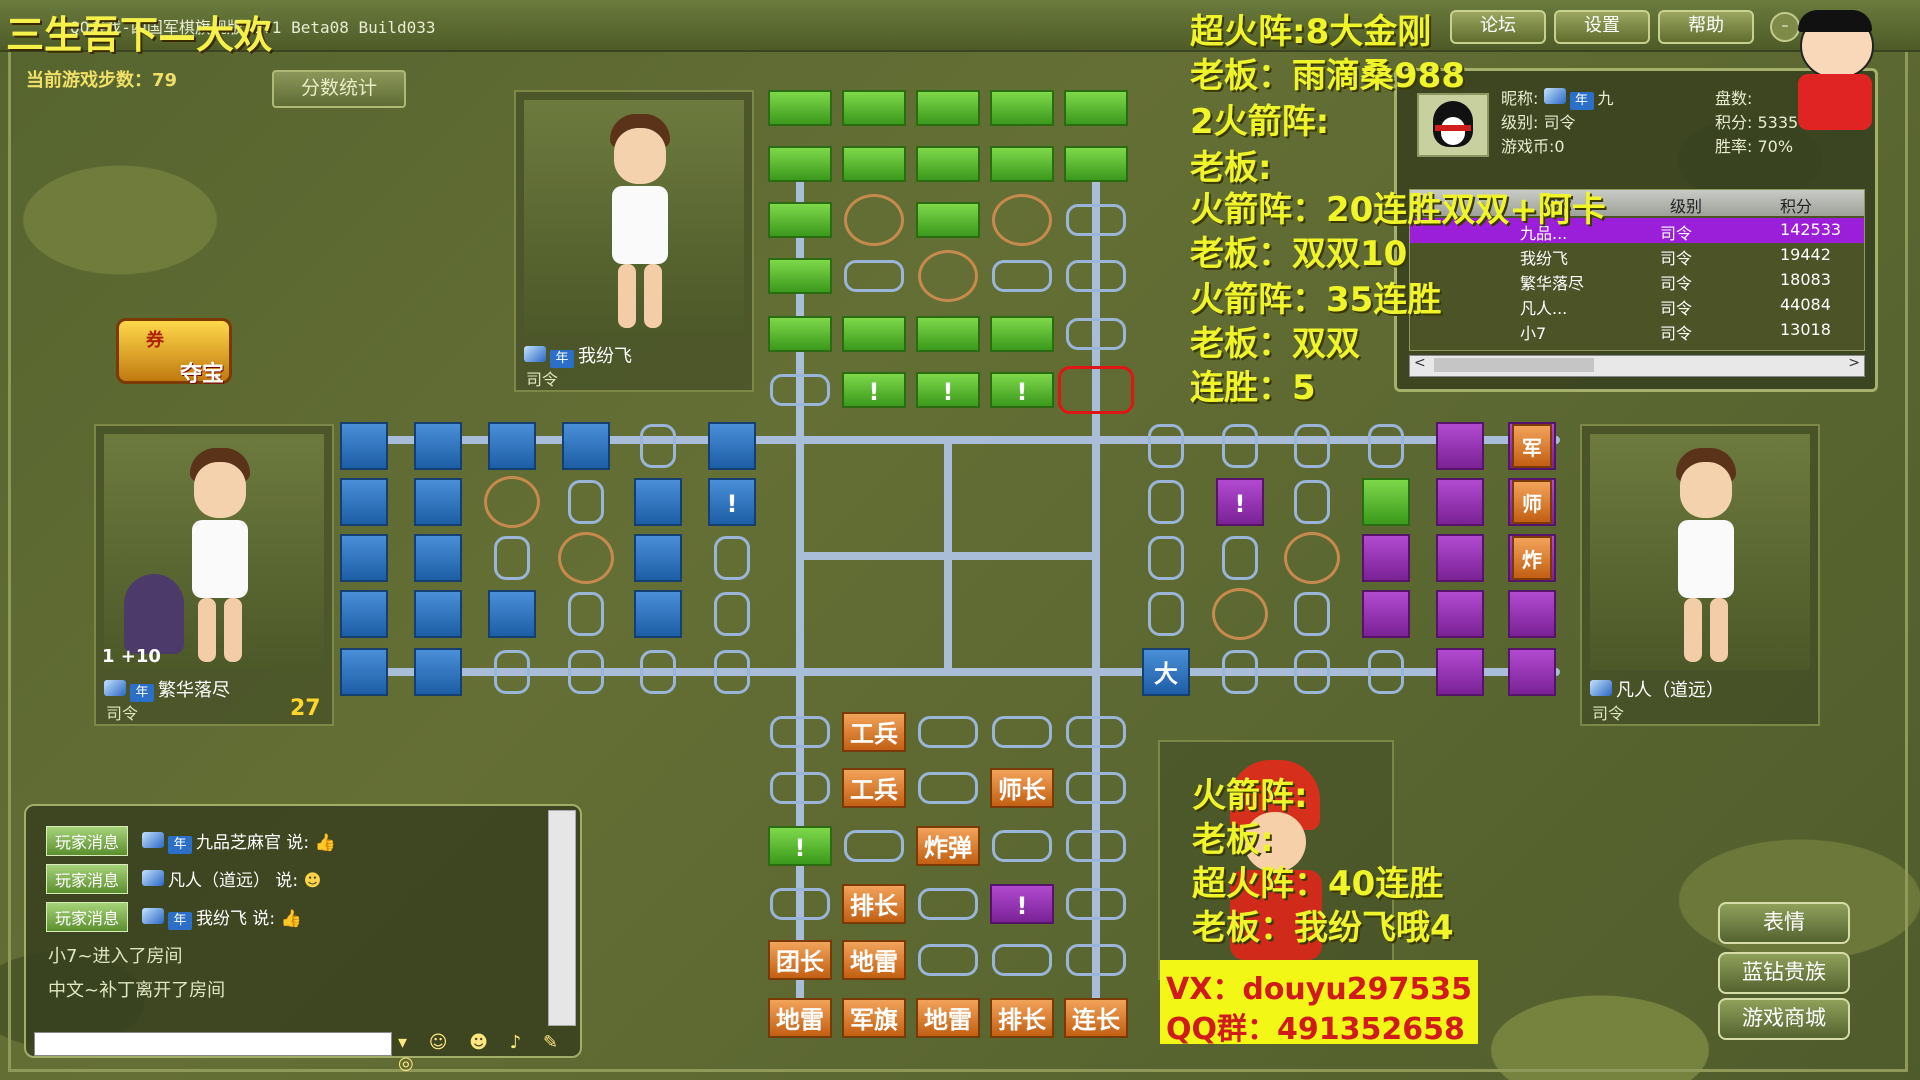  What do you see at coordinates (1637, 305) in the screenshot?
I see `table-row: 凡人... 司令 44084` at bounding box center [1637, 305].